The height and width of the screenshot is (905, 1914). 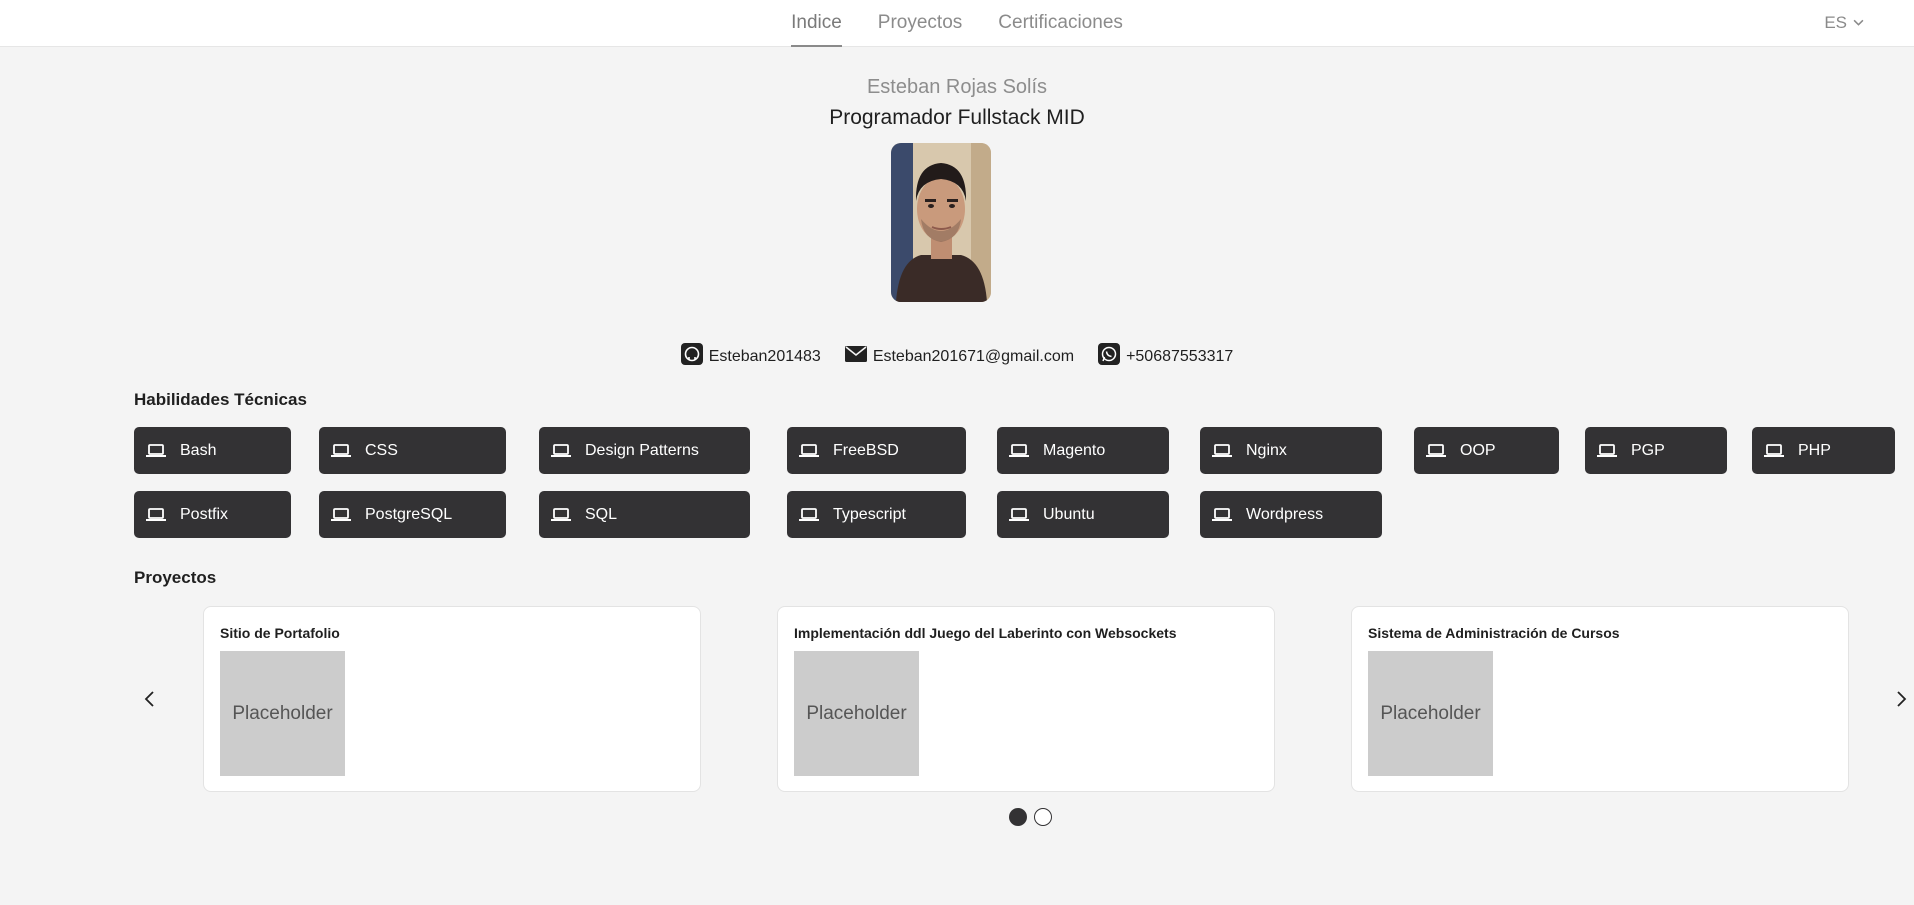 I want to click on skills-title: Habilidades Técnicas, so click(x=220, y=399).